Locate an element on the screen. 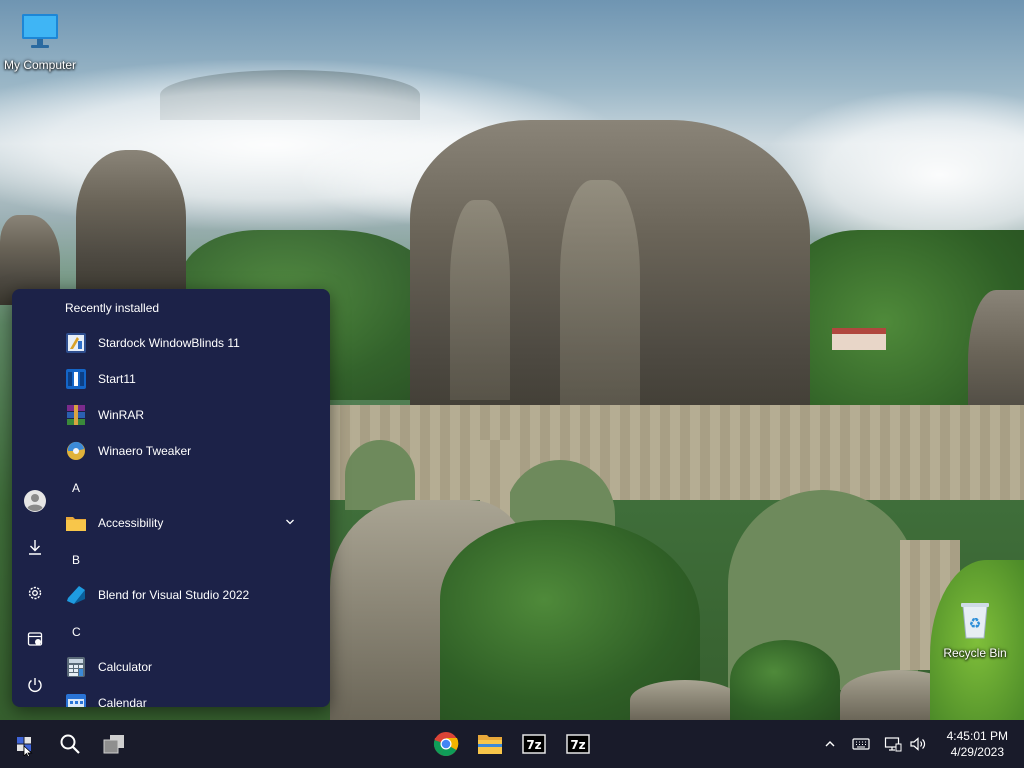 The height and width of the screenshot is (768, 1024). keyboard-tray-button is located at coordinates (861, 744).